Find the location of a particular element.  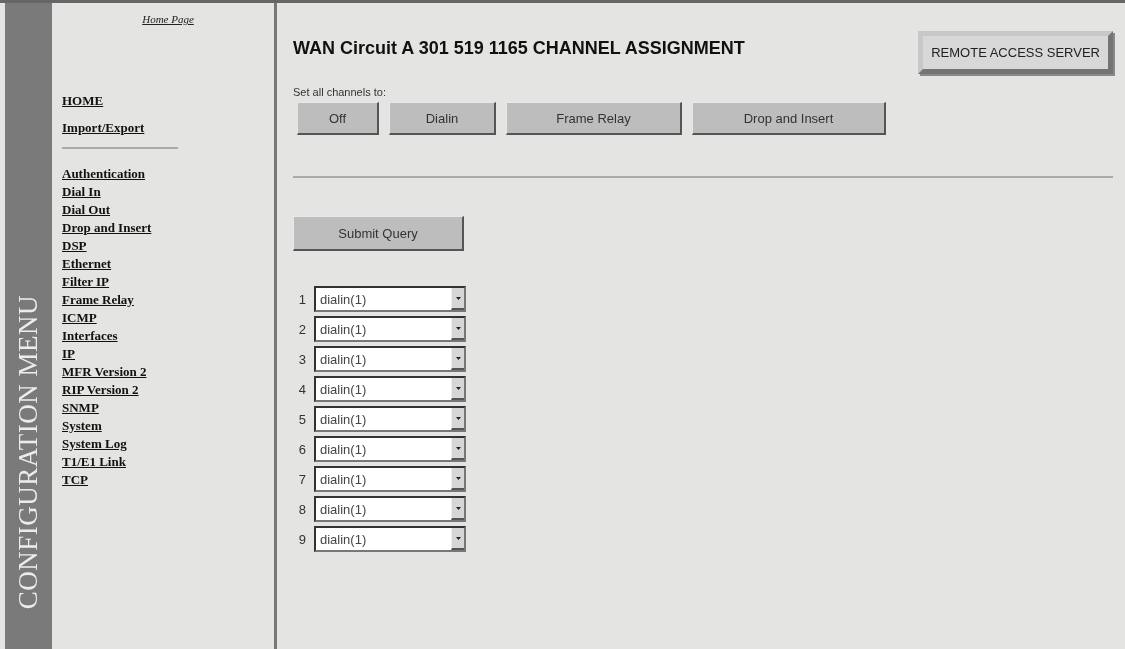

sidebar-link: TCP is located at coordinates (168, 480).